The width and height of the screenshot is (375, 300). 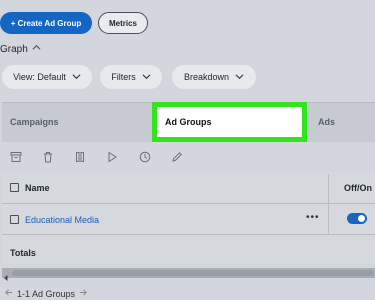 I want to click on pagination-label: 1-1 Ad Groups, so click(x=46, y=293).